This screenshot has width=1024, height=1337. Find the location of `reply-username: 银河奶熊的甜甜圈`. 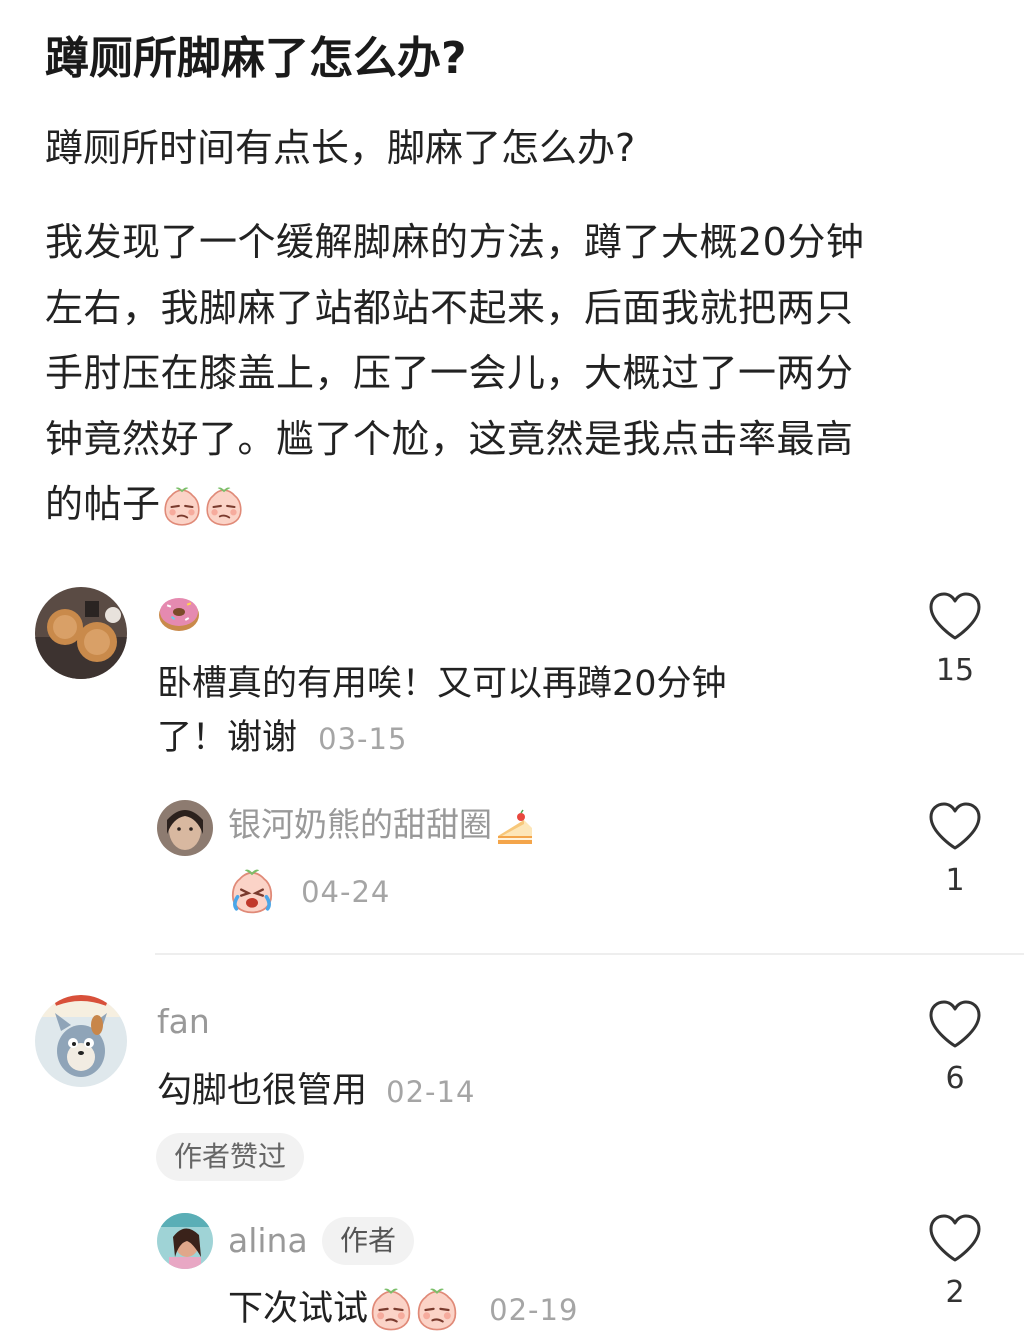

reply-username: 银河奶熊的甜甜圈 is located at coordinates (382, 825).